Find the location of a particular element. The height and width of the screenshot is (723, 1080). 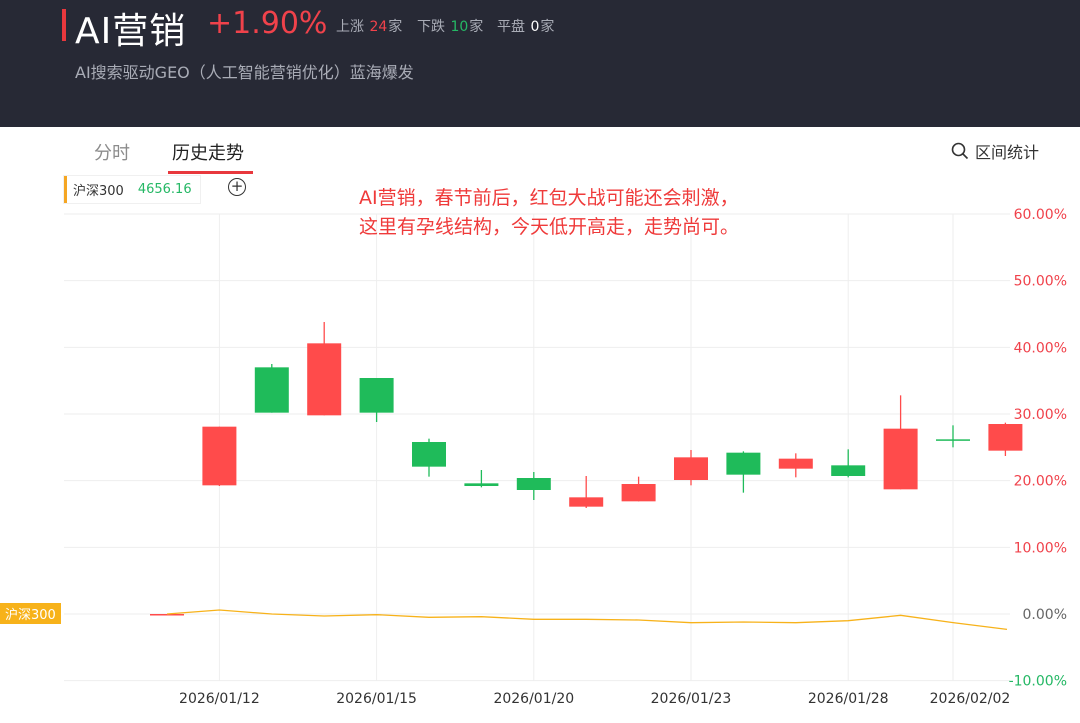

tab-bar: 分时 历史走势 区间统计 is located at coordinates (540, 151).